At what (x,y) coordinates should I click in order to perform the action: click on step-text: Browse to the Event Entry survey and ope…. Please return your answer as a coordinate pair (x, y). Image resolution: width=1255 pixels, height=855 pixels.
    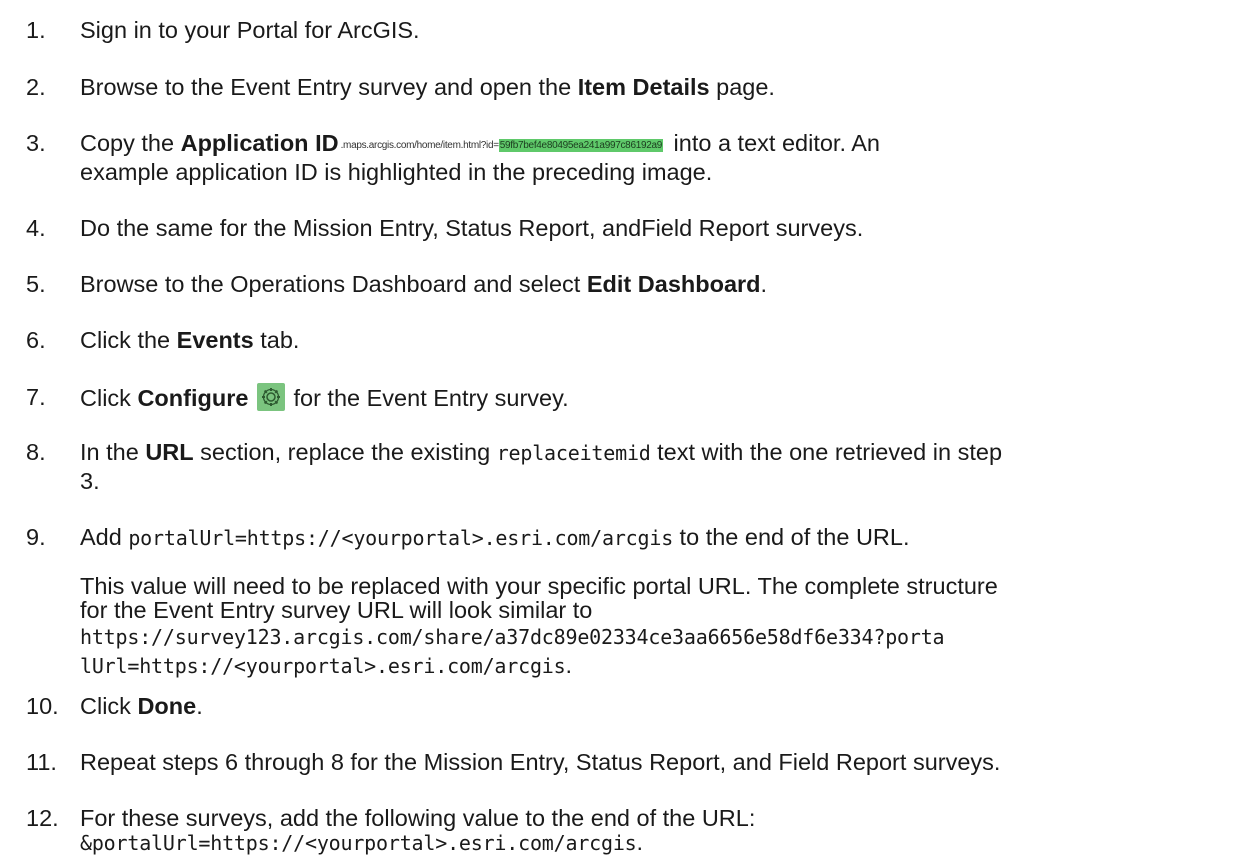
    Looking at the image, I should click on (427, 87).